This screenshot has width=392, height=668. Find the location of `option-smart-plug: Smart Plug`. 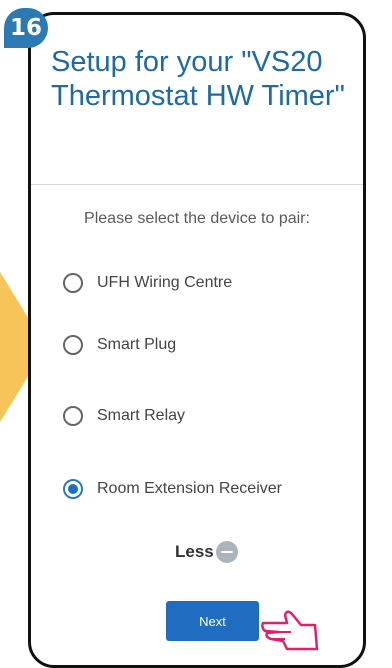

option-smart-plug: Smart Plug is located at coordinates (119, 345).